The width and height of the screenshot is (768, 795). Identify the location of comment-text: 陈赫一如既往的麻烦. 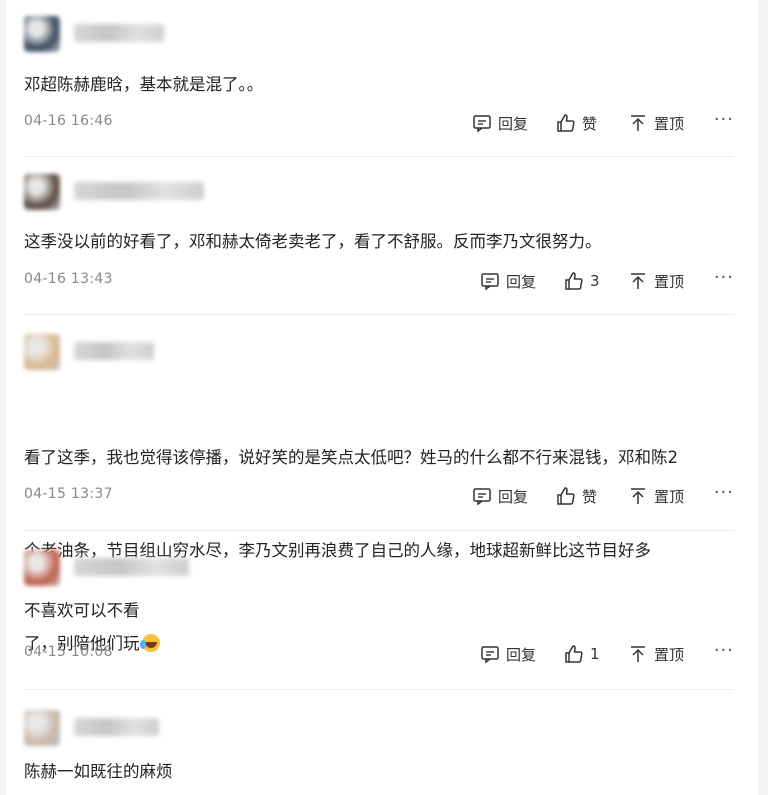
(98, 771).